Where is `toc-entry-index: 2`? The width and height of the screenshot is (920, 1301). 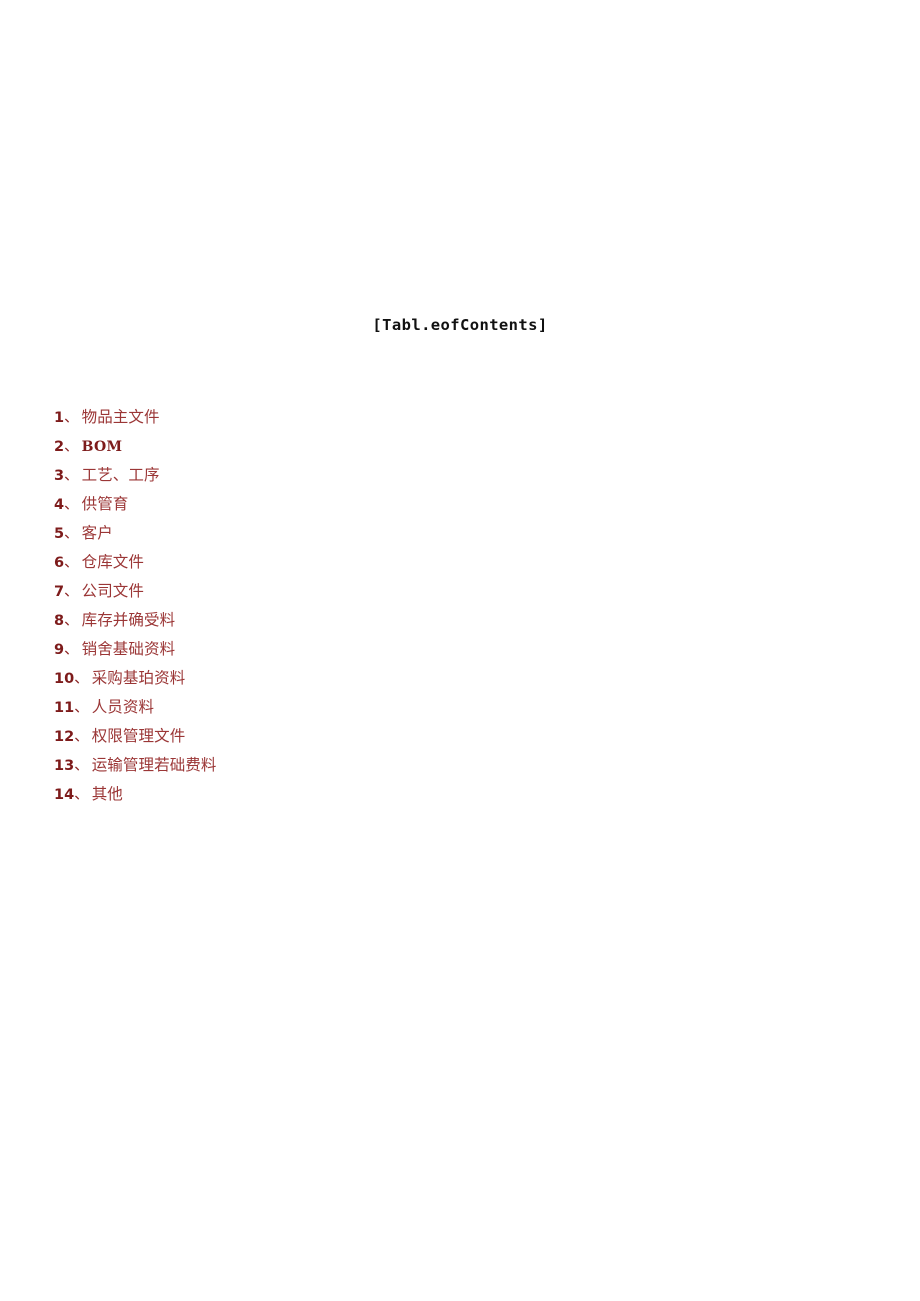
toc-entry-index: 2 is located at coordinates (59, 447).